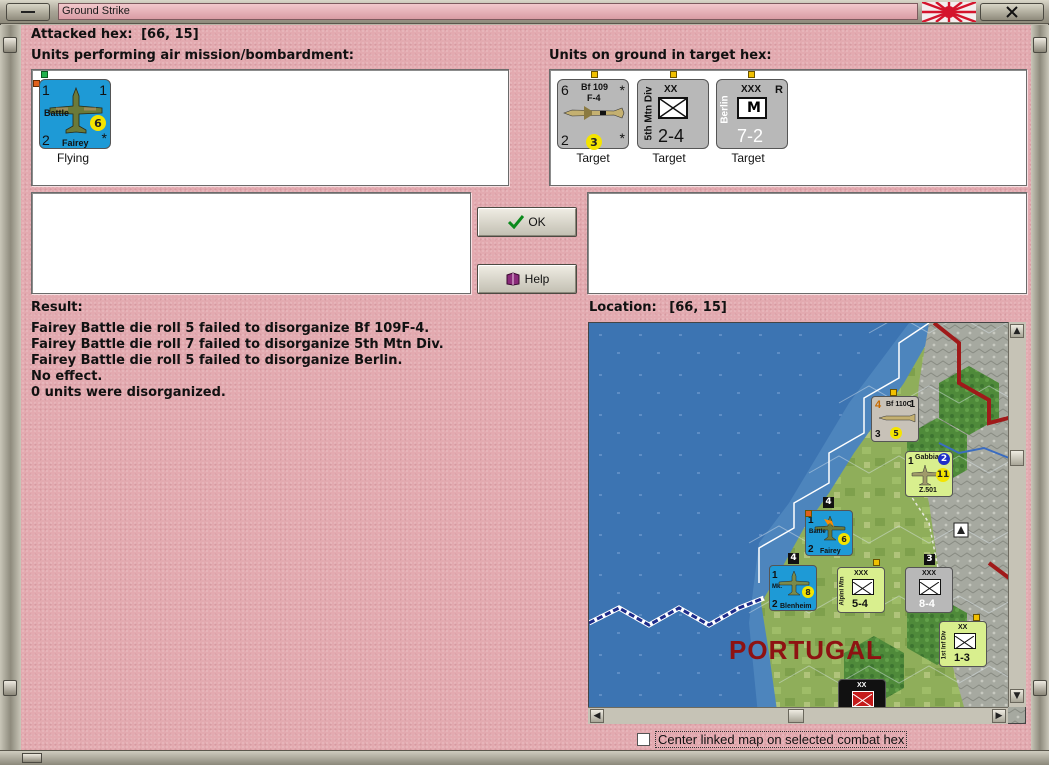  Describe the element at coordinates (595, 87) in the screenshot. I see `unit-name: Bf 109` at that location.